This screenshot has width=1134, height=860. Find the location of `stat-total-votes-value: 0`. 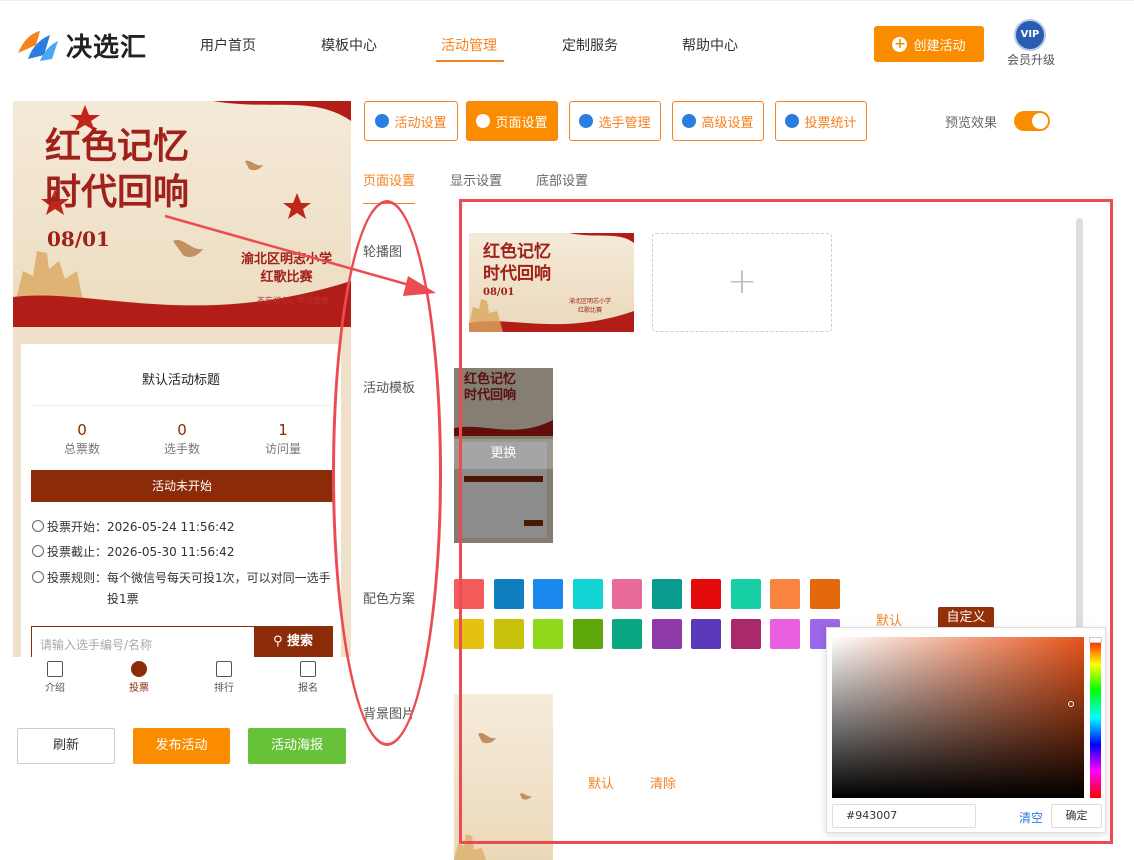

stat-total-votes-value: 0 is located at coordinates (82, 430).